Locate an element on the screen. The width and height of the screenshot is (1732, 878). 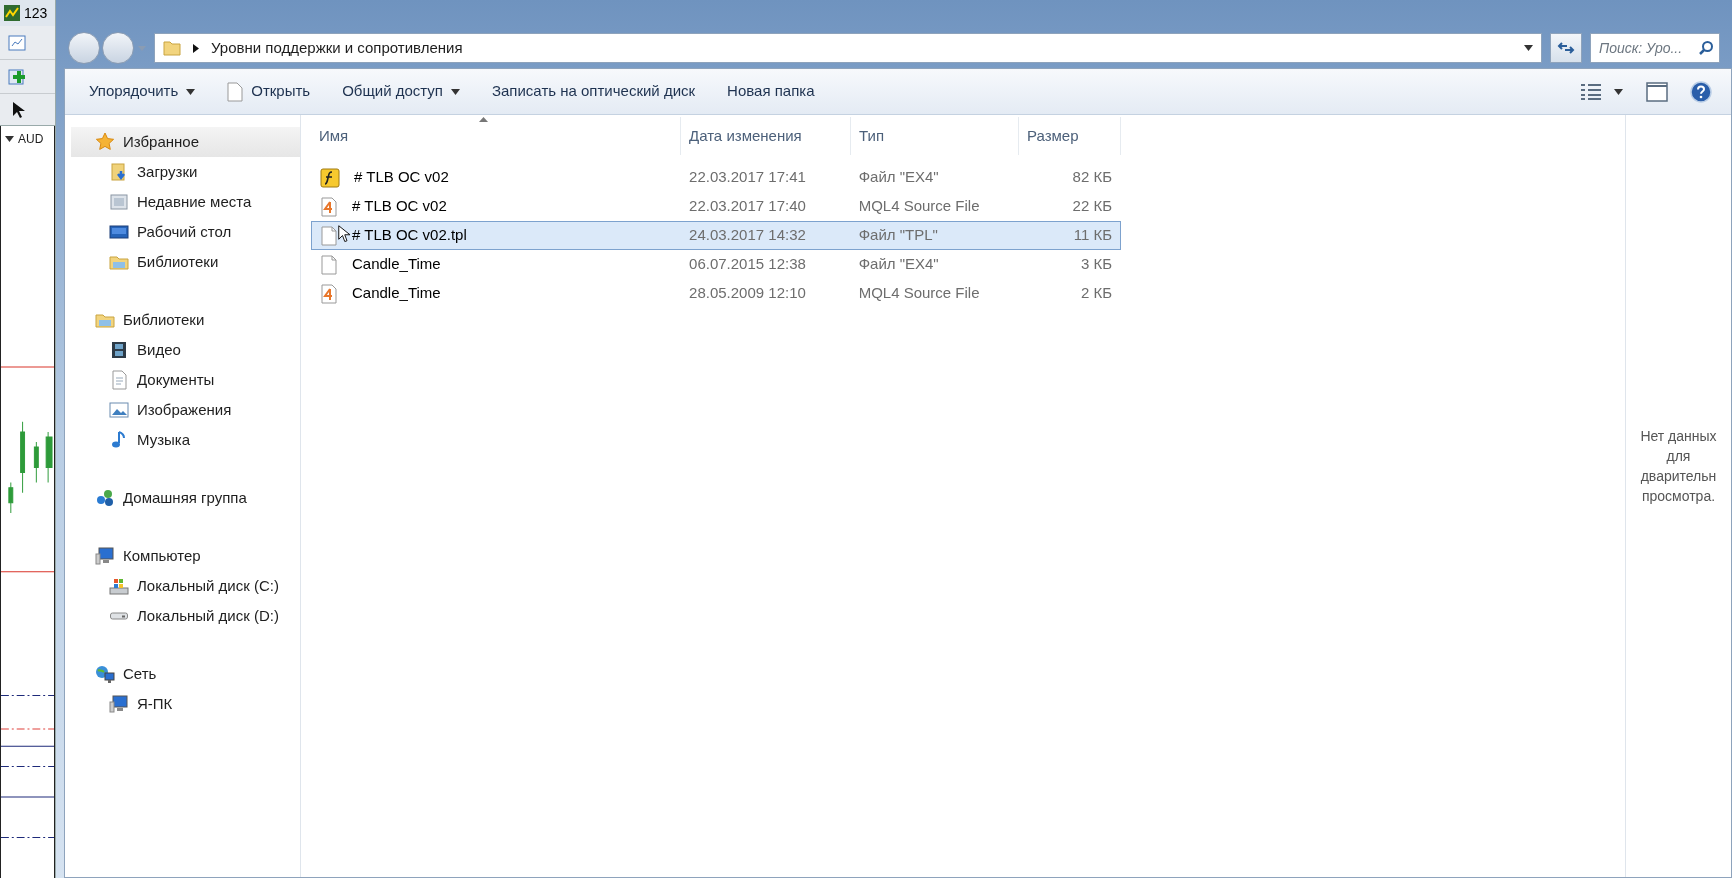
breadcrumb-arrow-icon is located at coordinates (196, 48).